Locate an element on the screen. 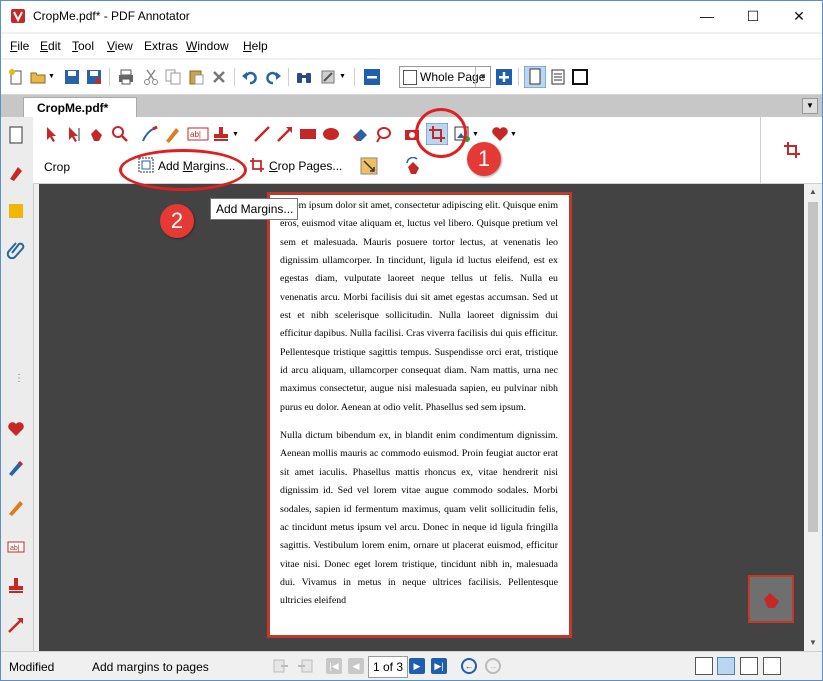 This screenshot has width=823, height=681. touch-mode-button is located at coordinates (771, 599).